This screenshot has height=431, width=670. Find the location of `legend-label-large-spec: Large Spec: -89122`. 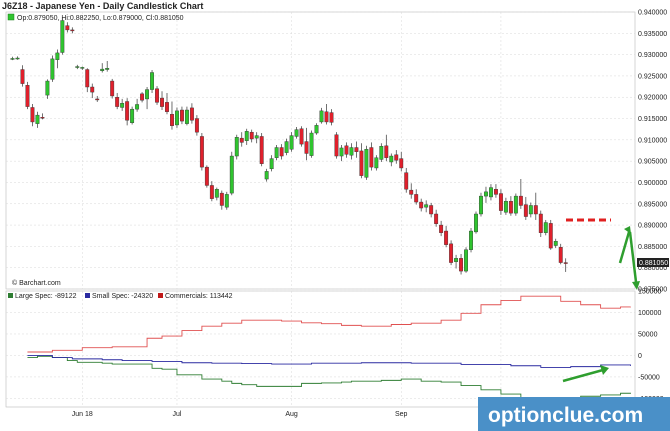

legend-label-large-spec: Large Spec: -89122 is located at coordinates (46, 296).